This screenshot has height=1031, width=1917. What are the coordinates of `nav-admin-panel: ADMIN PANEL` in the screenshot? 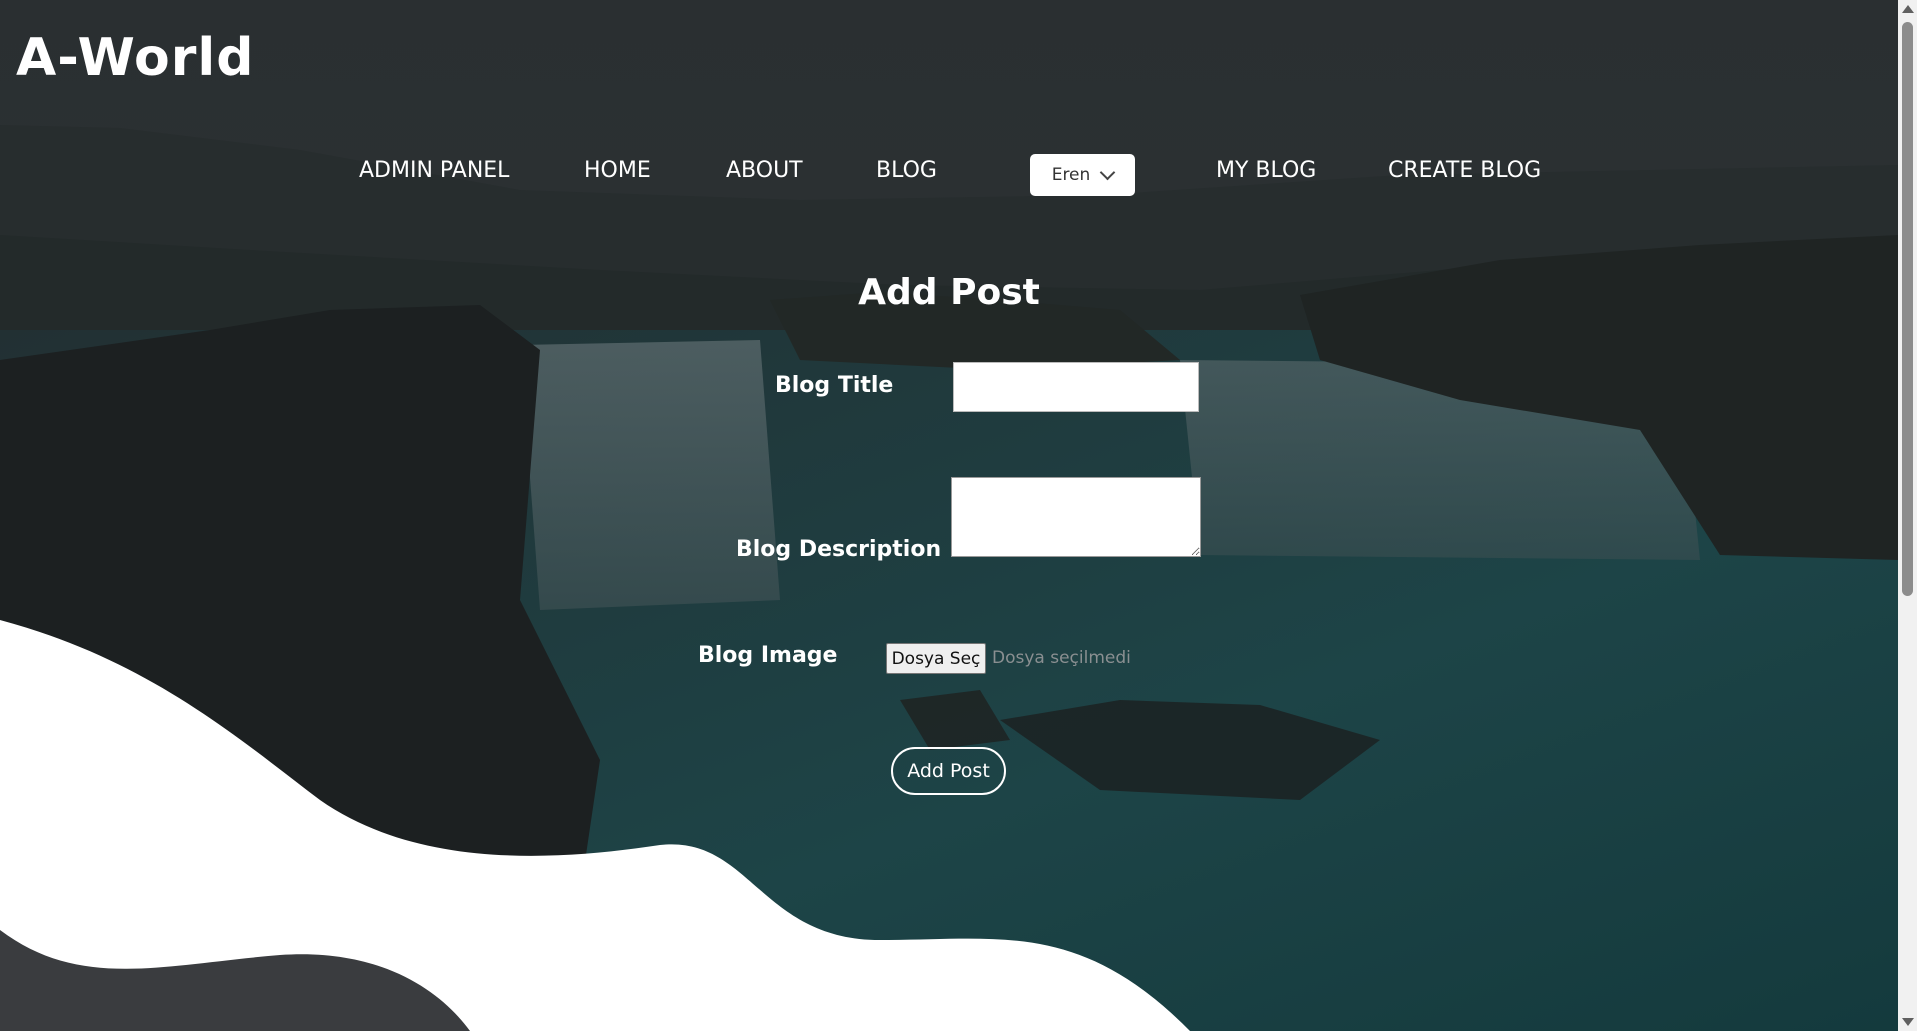 It's located at (434, 170).